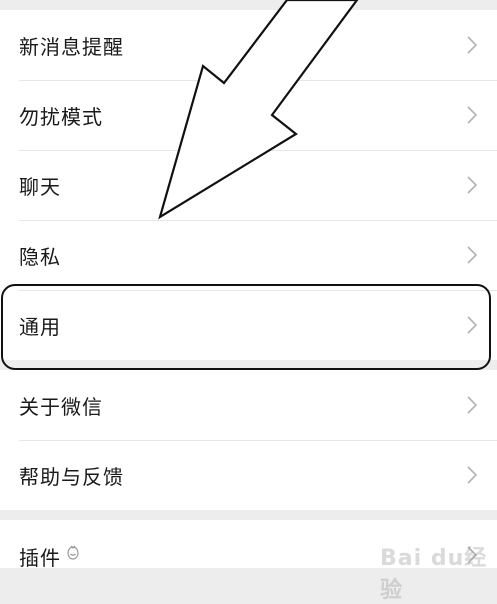  Describe the element at coordinates (248, 255) in the screenshot. I see `row-privacy: 隐私` at that location.